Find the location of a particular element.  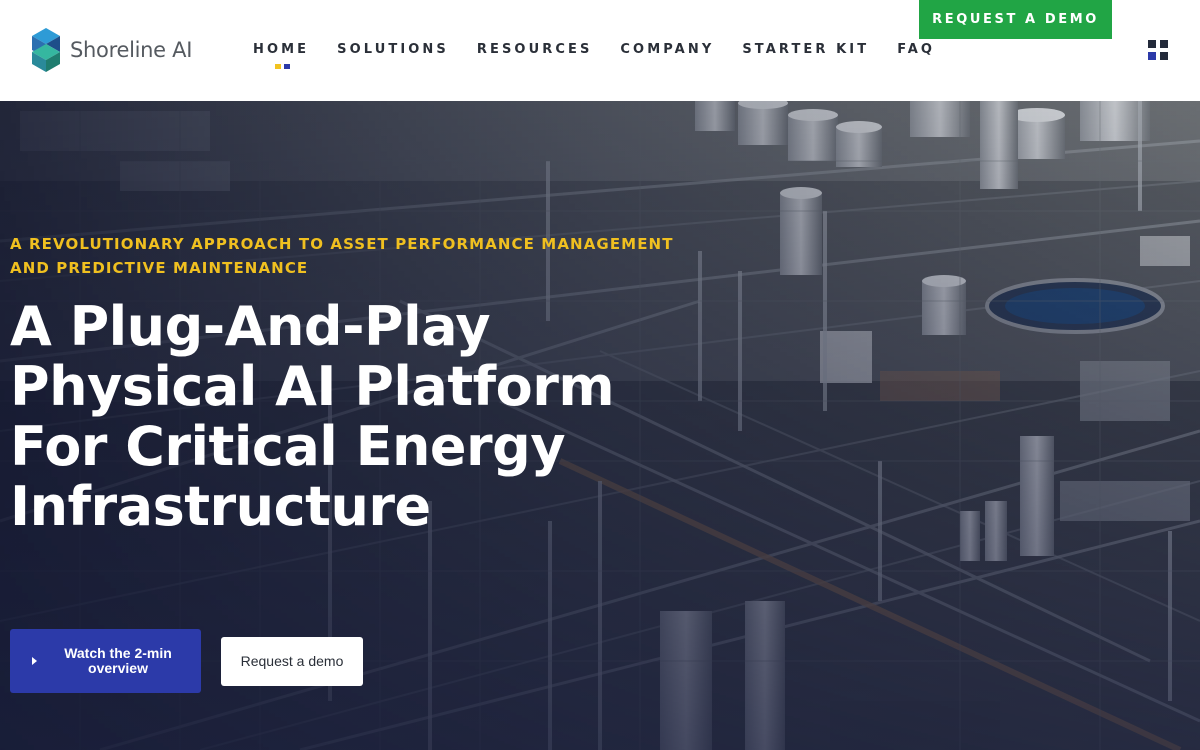

brand-logo: Shoreline AI is located at coordinates (111, 50).